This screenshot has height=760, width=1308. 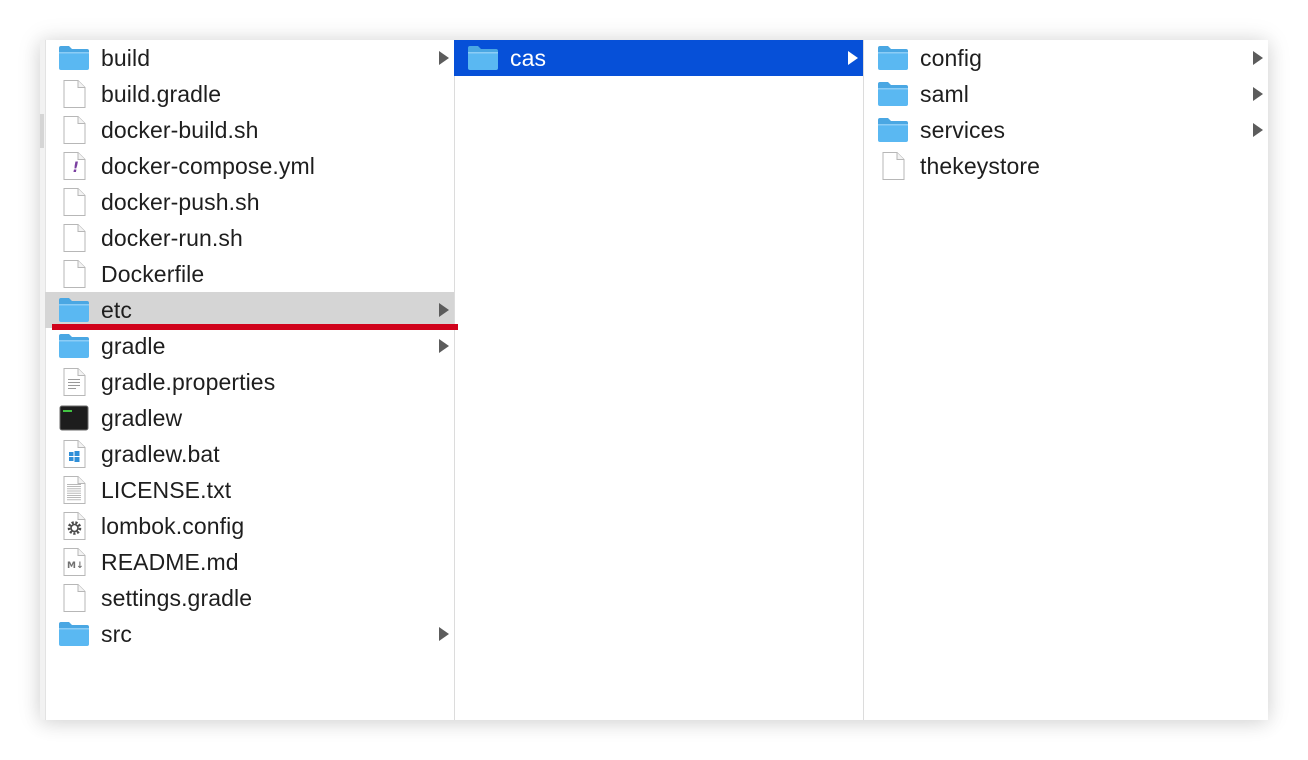 I want to click on item-name: gradle, so click(x=133, y=345).